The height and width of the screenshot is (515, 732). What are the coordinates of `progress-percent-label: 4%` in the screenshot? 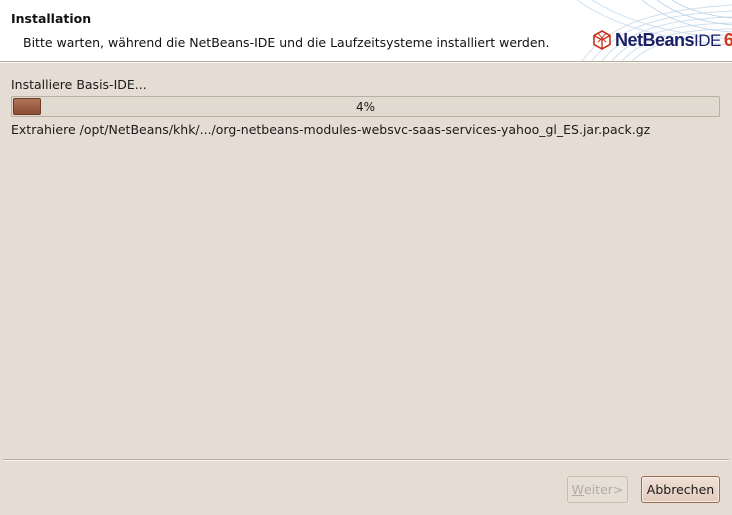 It's located at (365, 106).